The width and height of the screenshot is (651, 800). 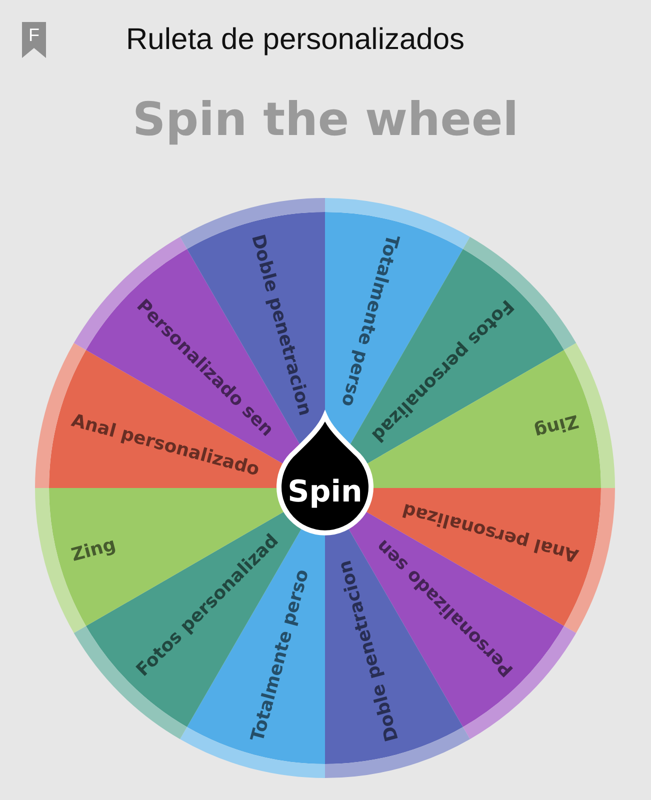 I want to click on page-heading: Spin the wheel, so click(x=326, y=119).